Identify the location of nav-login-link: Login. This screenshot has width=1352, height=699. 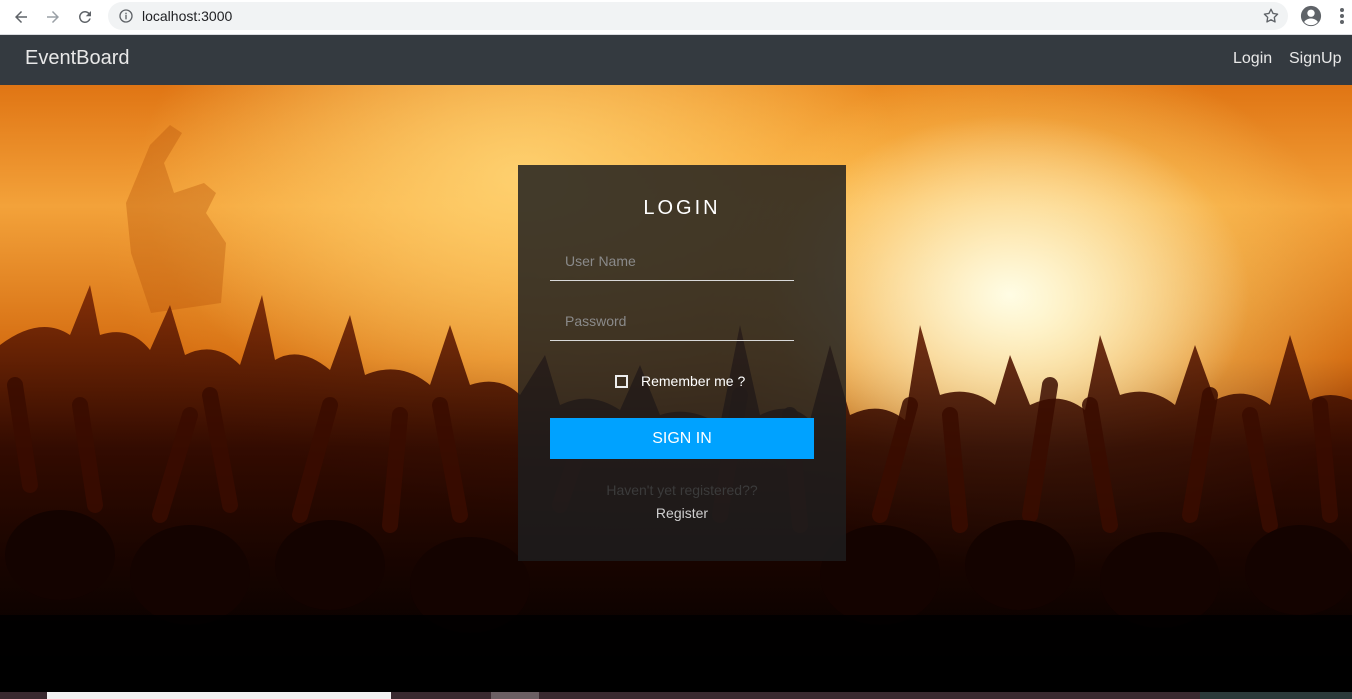
(1252, 59).